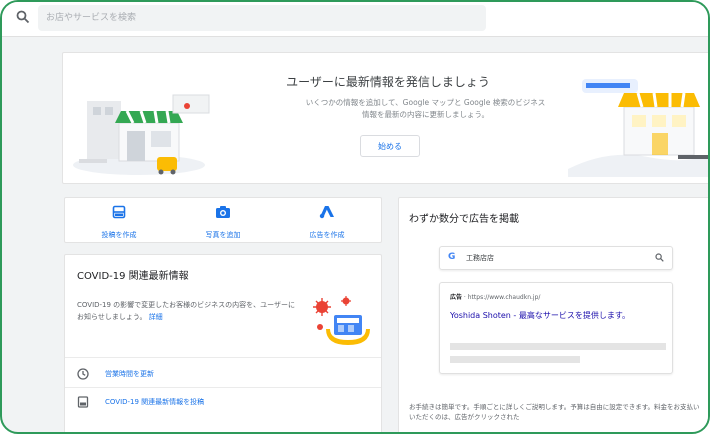 Image resolution: width=710 pixels, height=434 pixels. Describe the element at coordinates (452, 257) in the screenshot. I see `google-g-icon: G` at that location.